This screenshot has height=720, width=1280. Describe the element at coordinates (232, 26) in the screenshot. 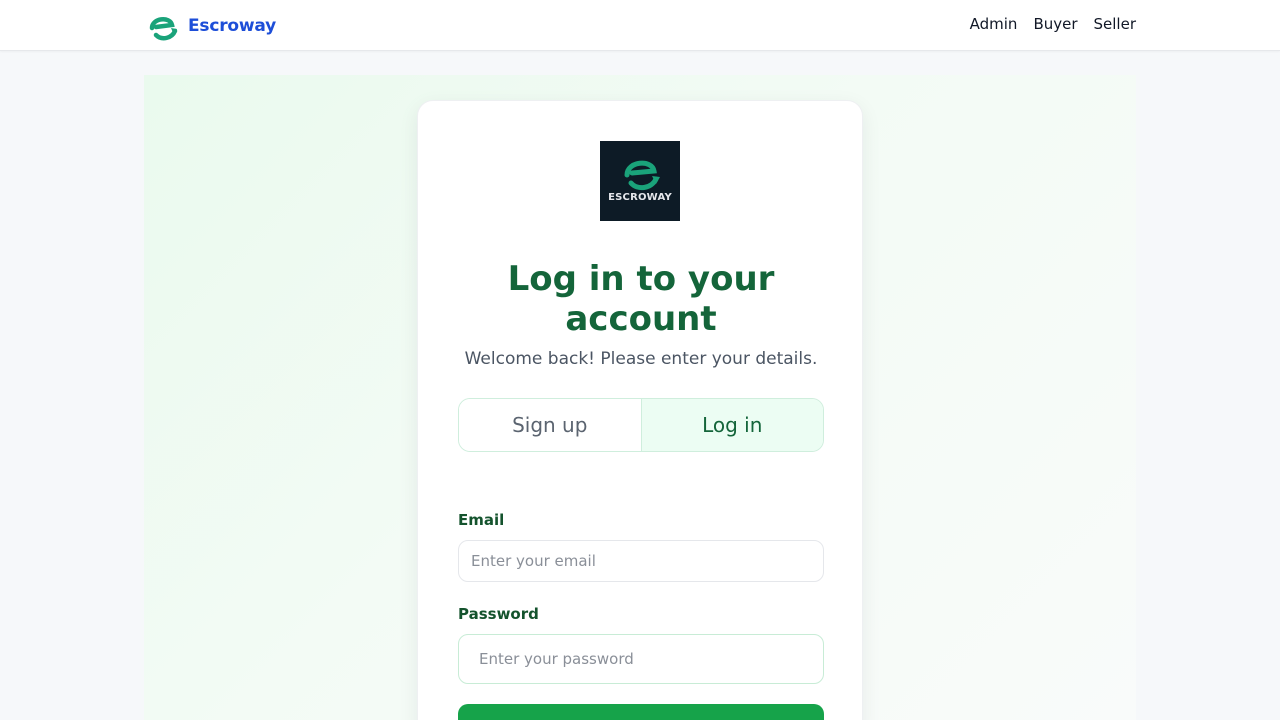

I see `brand-name: Escroway` at that location.